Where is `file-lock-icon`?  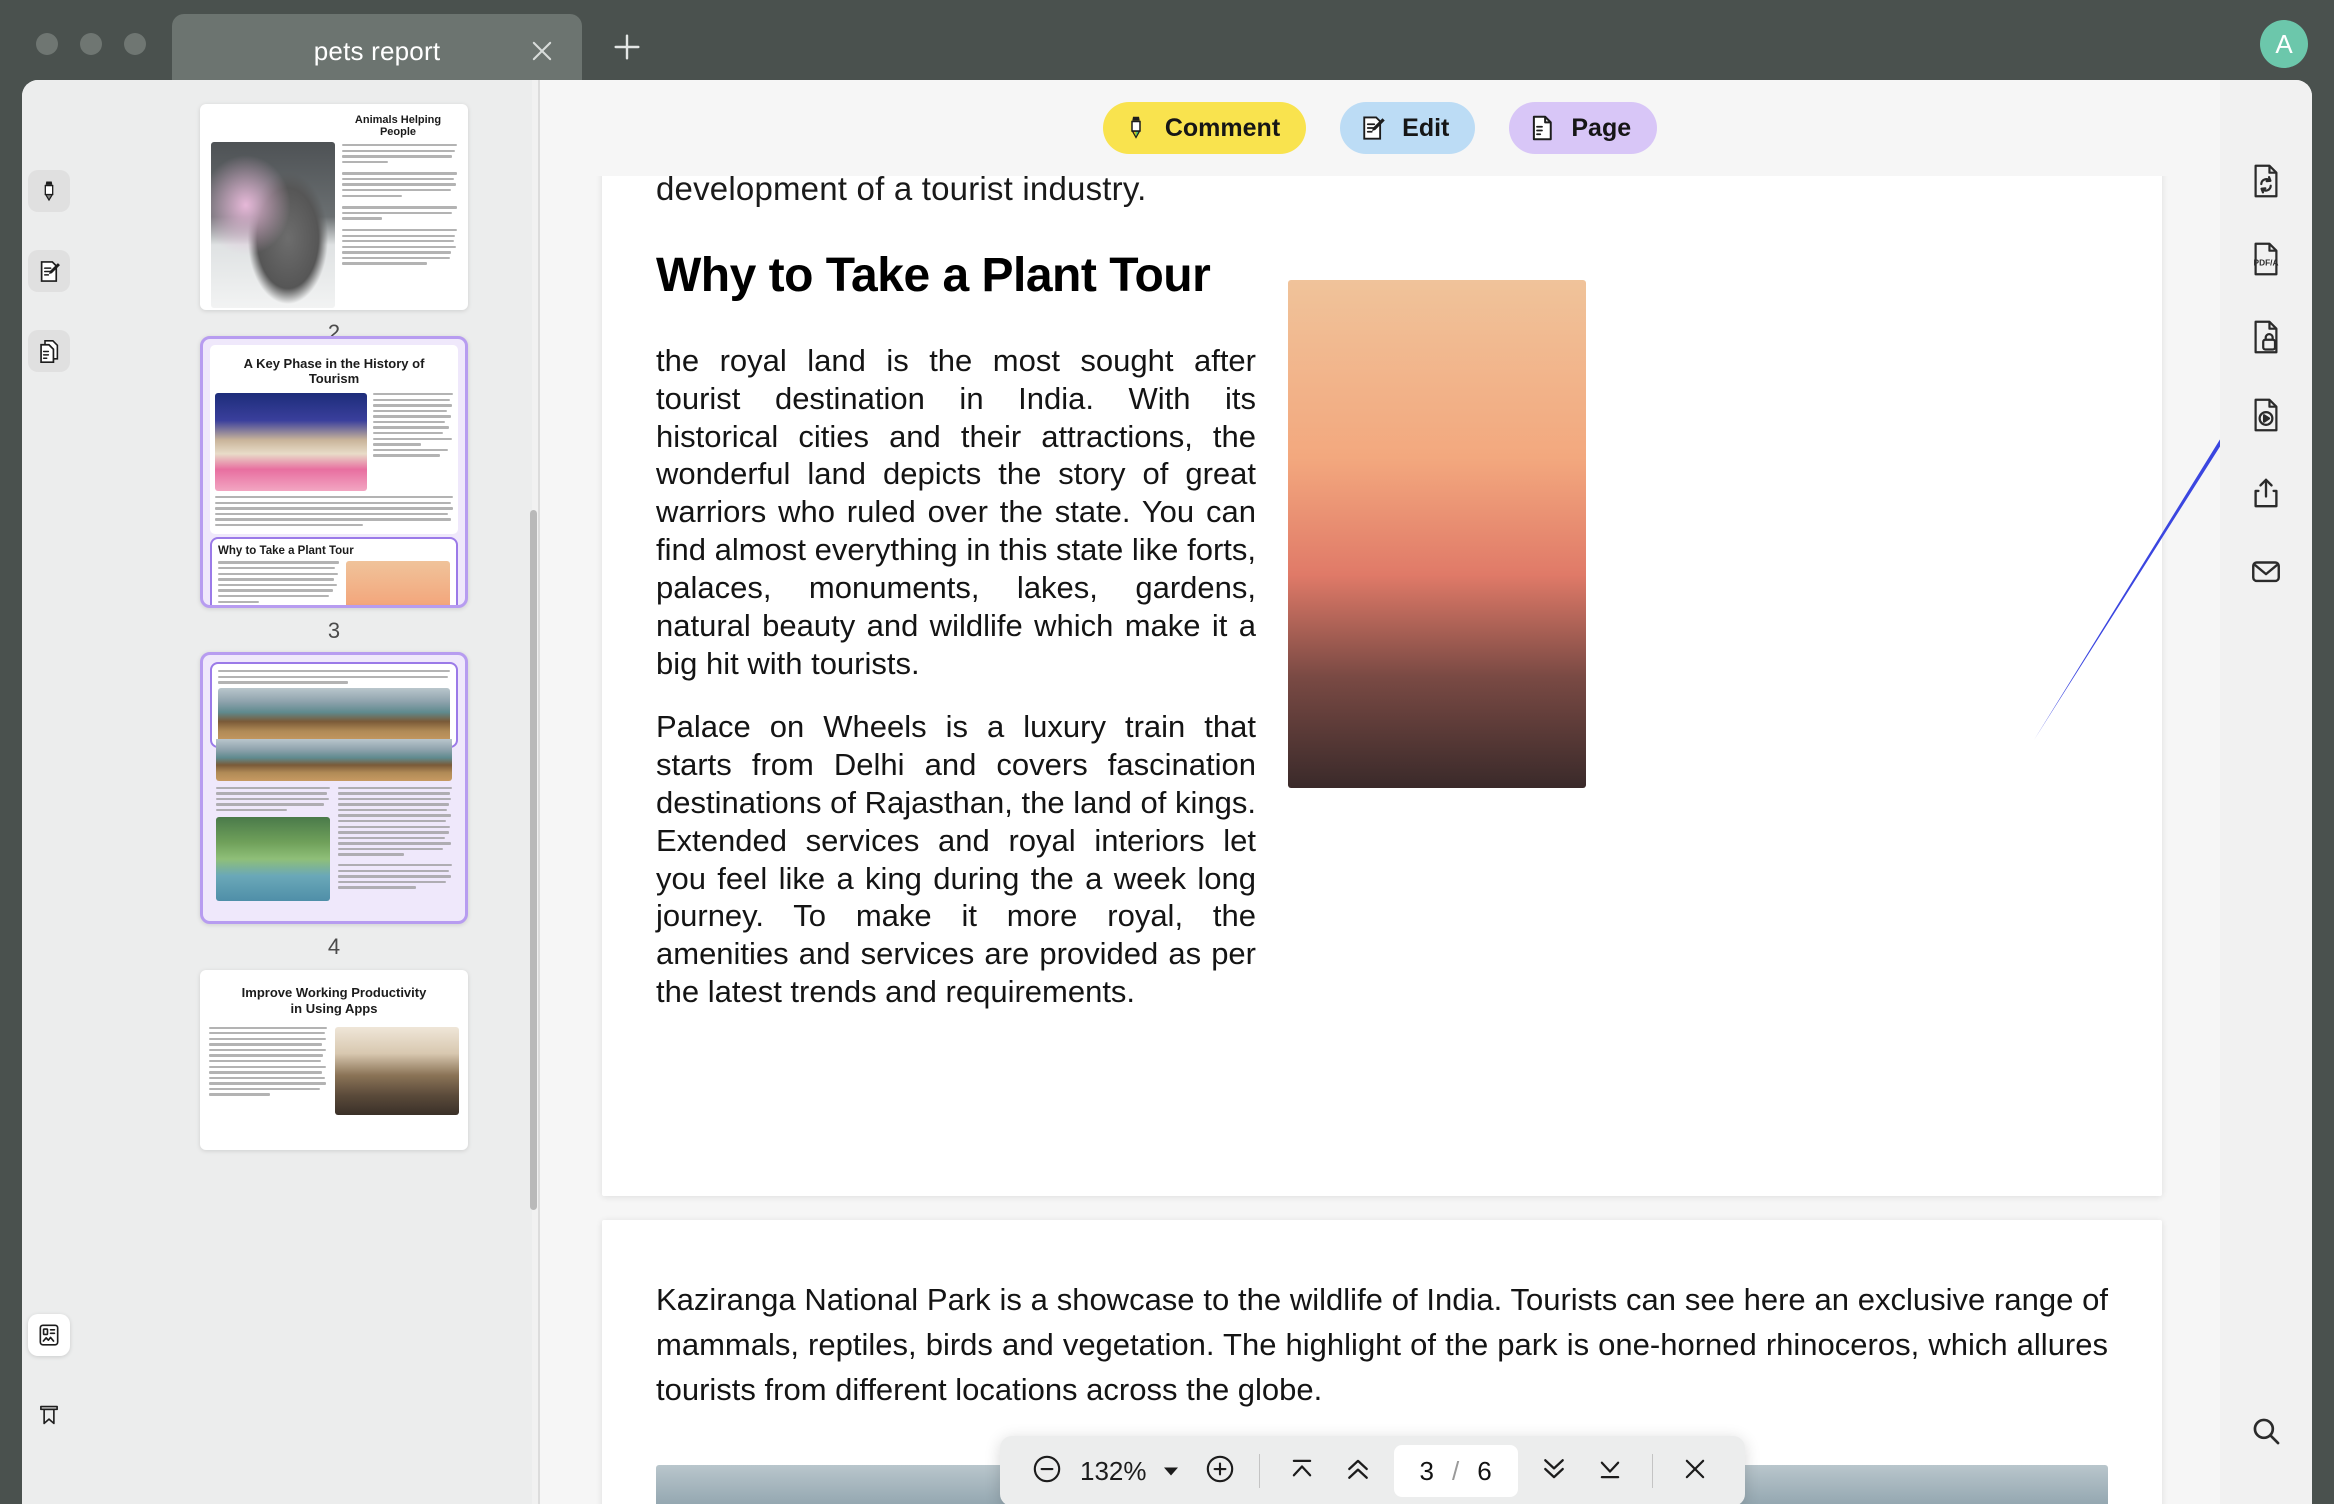
file-lock-icon is located at coordinates (2266, 337).